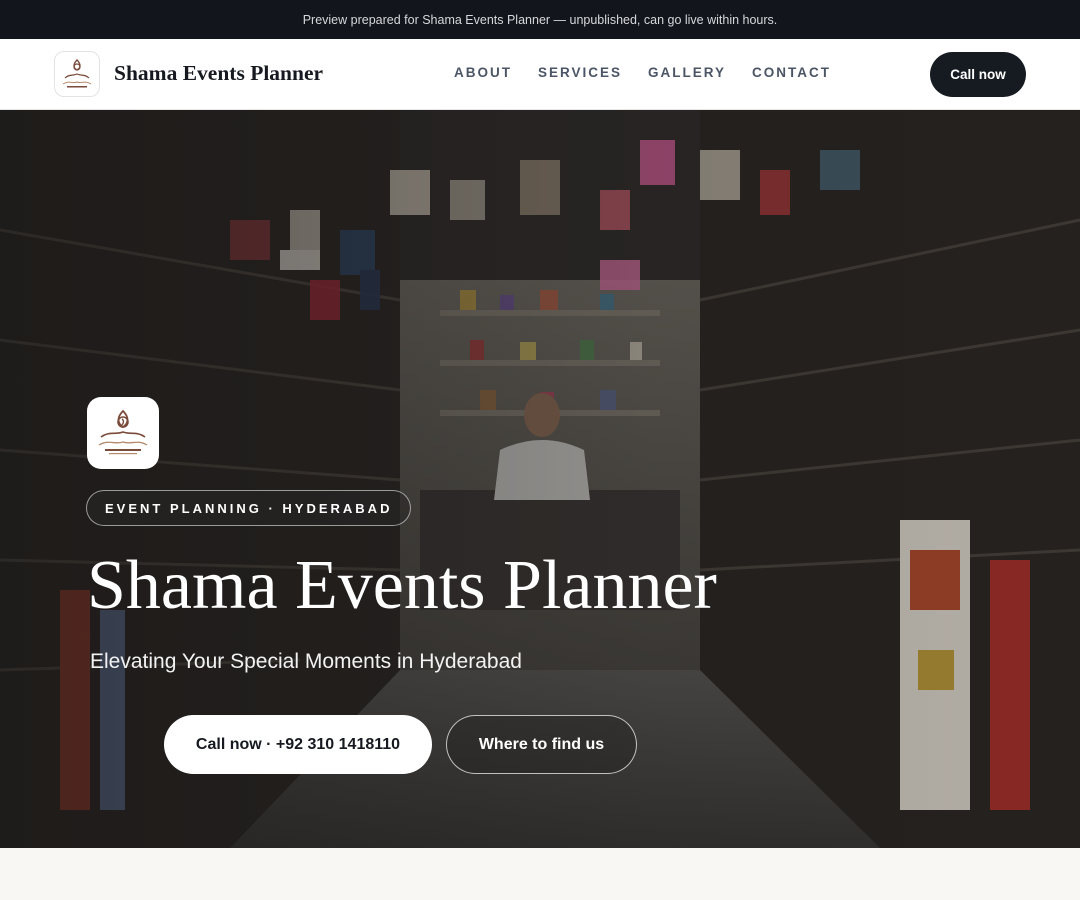 Image resolution: width=1080 pixels, height=900 pixels. Describe the element at coordinates (791, 72) in the screenshot. I see `nav-contact: CONTACT` at that location.